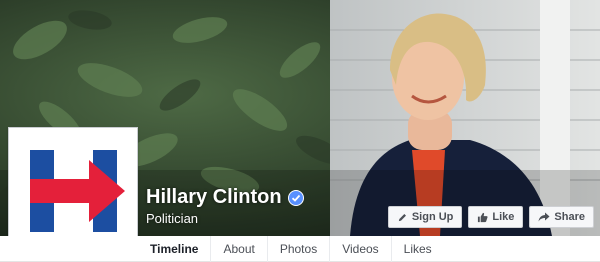  I want to click on share-button: Share, so click(561, 217).